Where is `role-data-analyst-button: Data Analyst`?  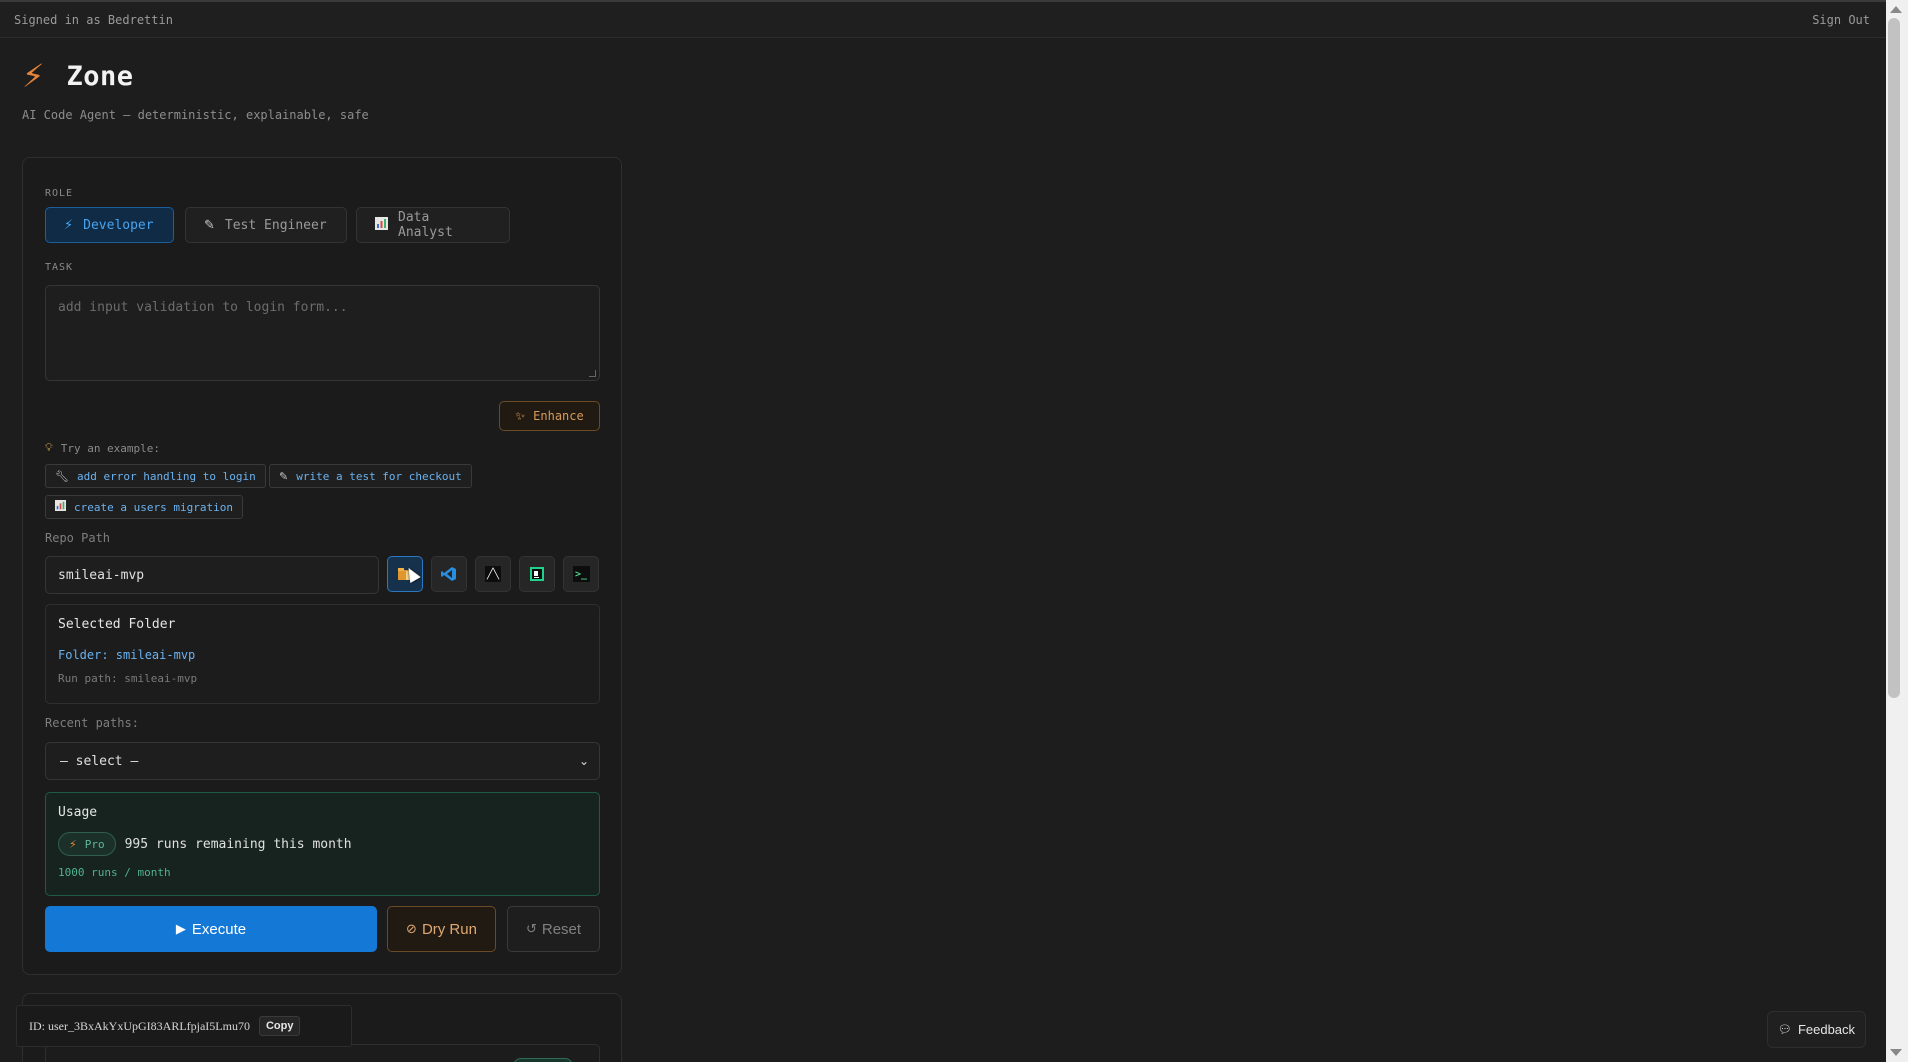 role-data-analyst-button: Data Analyst is located at coordinates (433, 225).